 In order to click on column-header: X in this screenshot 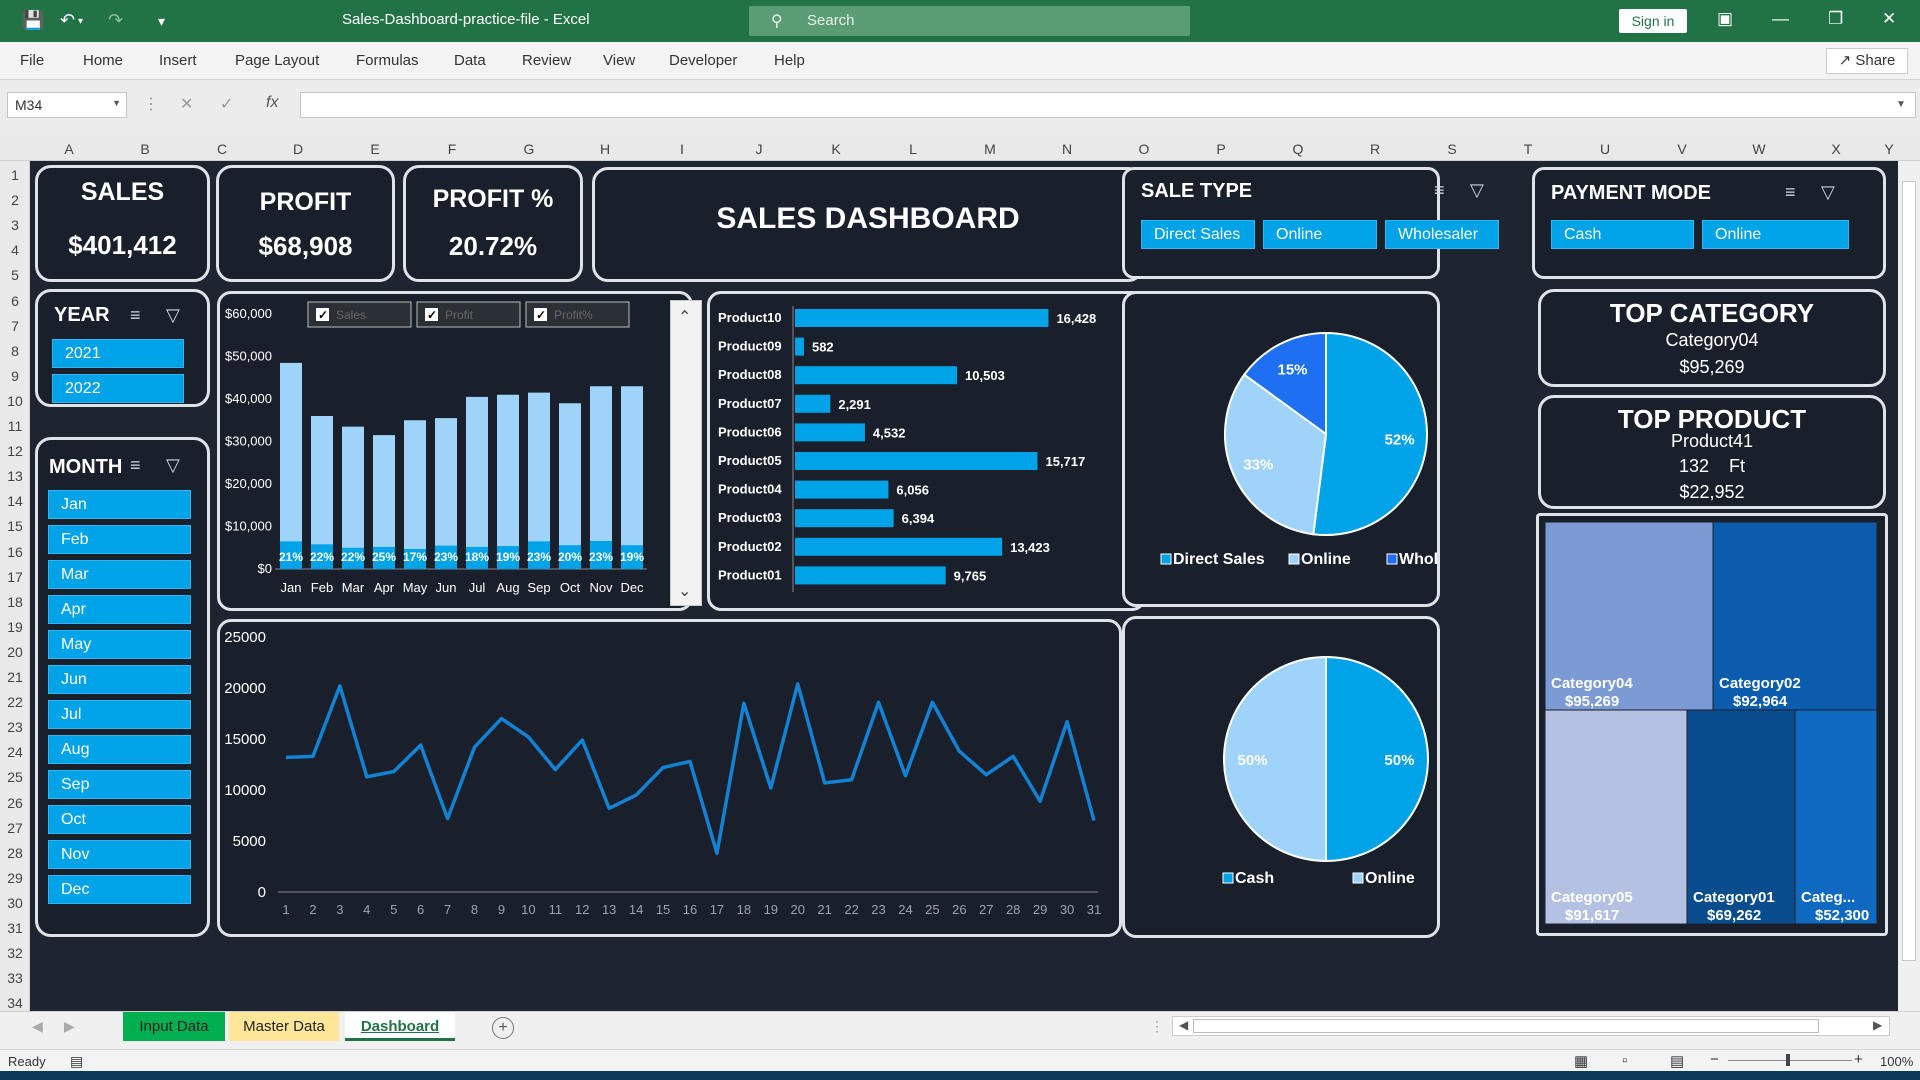, I will do `click(1836, 149)`.